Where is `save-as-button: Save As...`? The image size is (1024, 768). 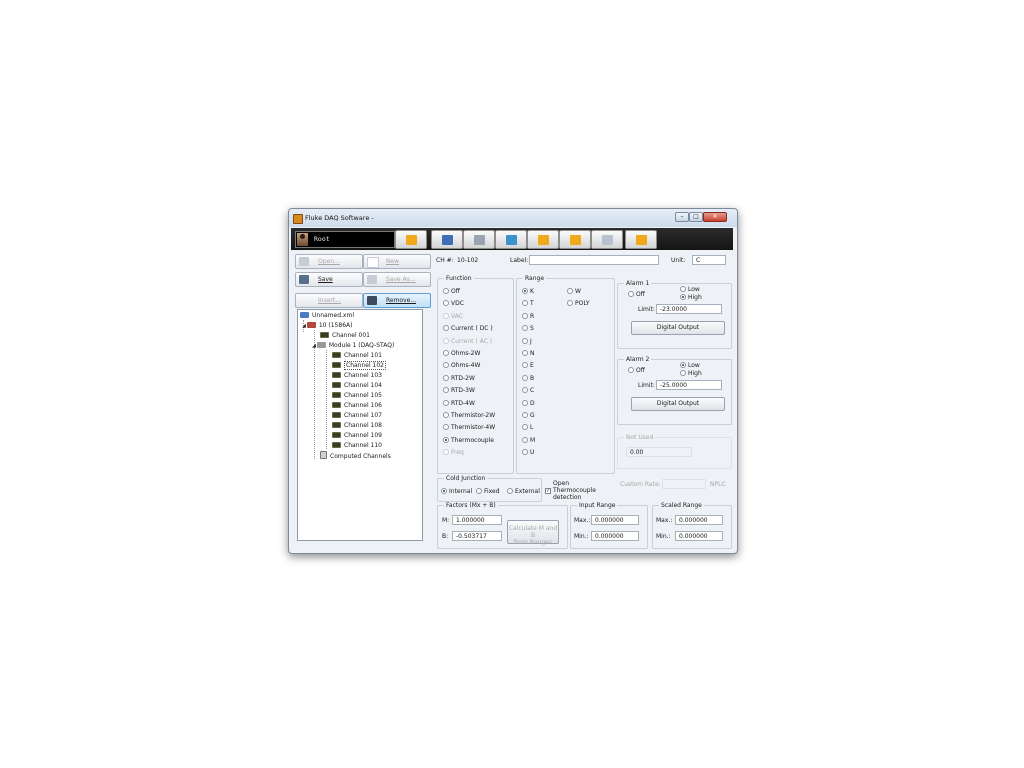
save-as-button: Save As... is located at coordinates (397, 279).